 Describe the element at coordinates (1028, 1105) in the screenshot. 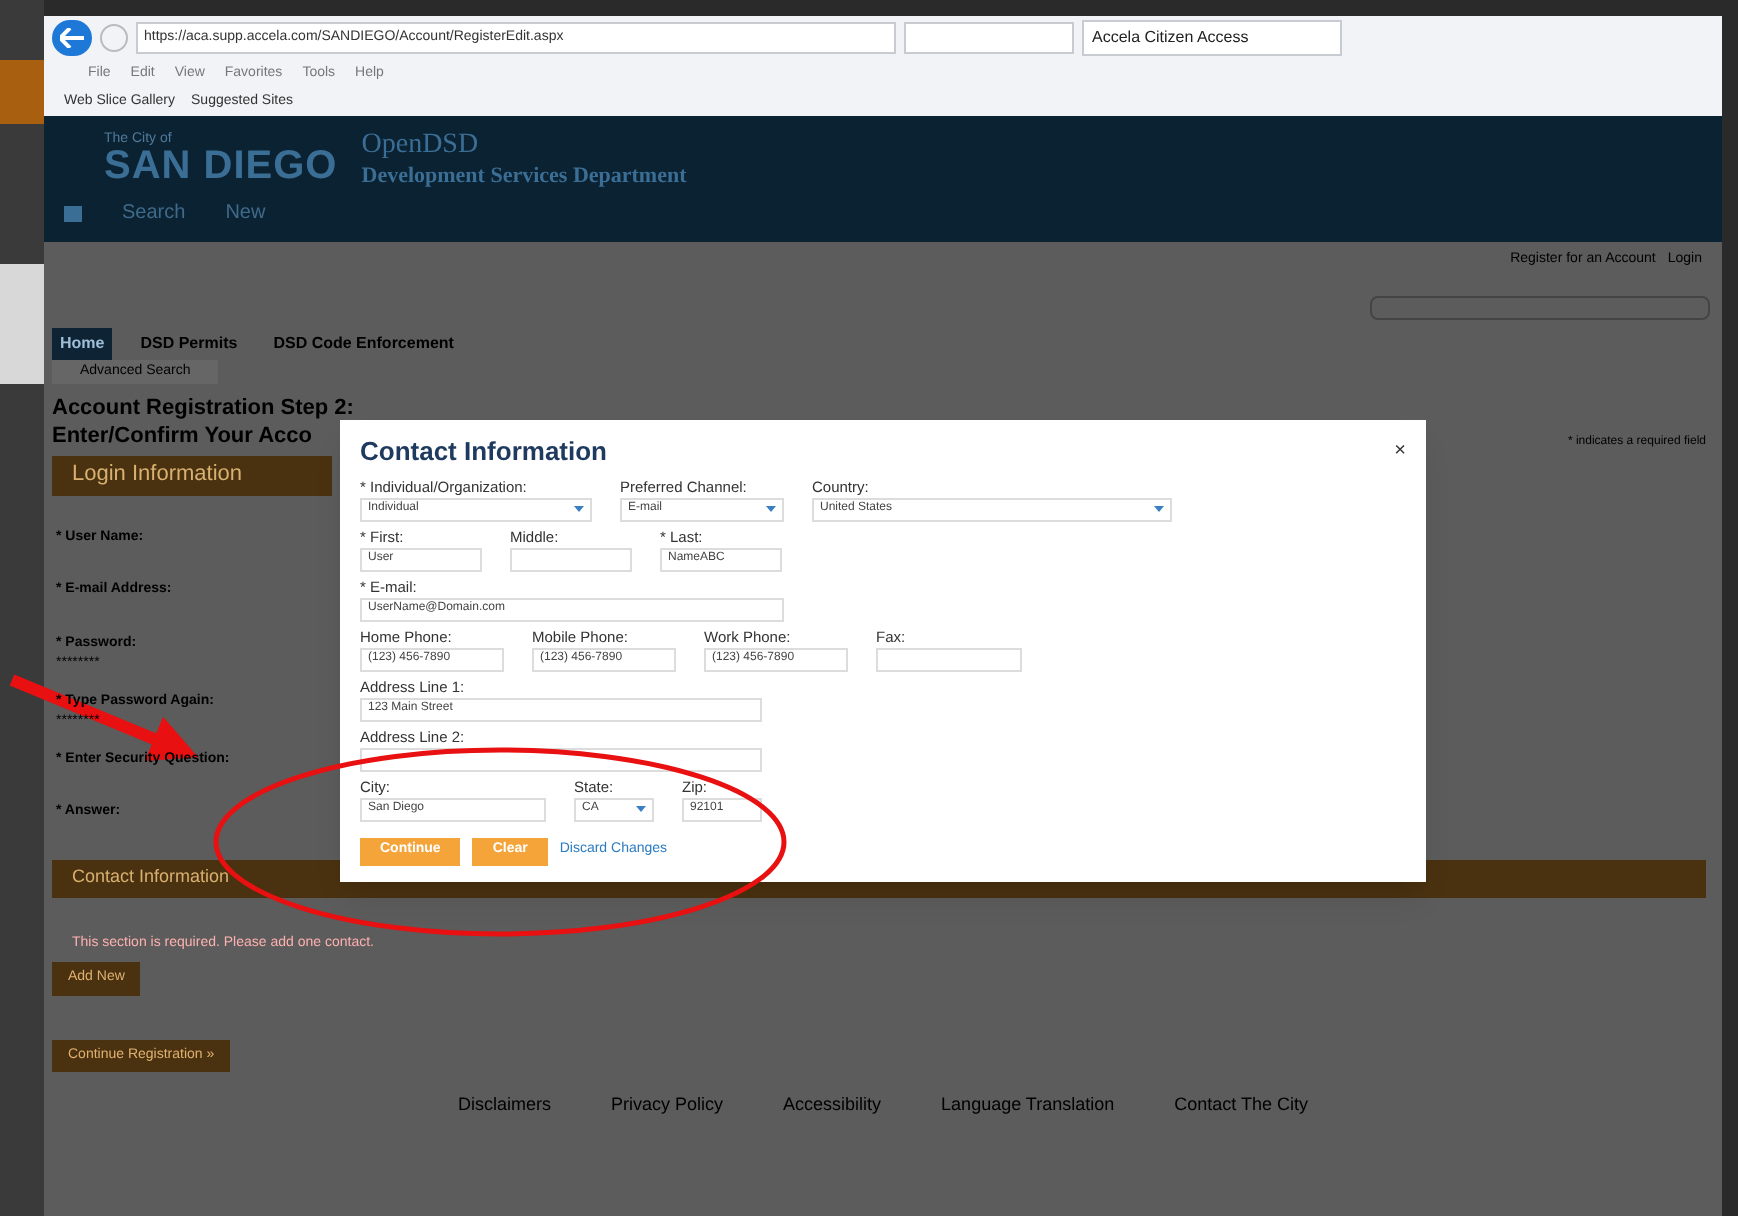

I see `footer-link: Language Translation` at that location.